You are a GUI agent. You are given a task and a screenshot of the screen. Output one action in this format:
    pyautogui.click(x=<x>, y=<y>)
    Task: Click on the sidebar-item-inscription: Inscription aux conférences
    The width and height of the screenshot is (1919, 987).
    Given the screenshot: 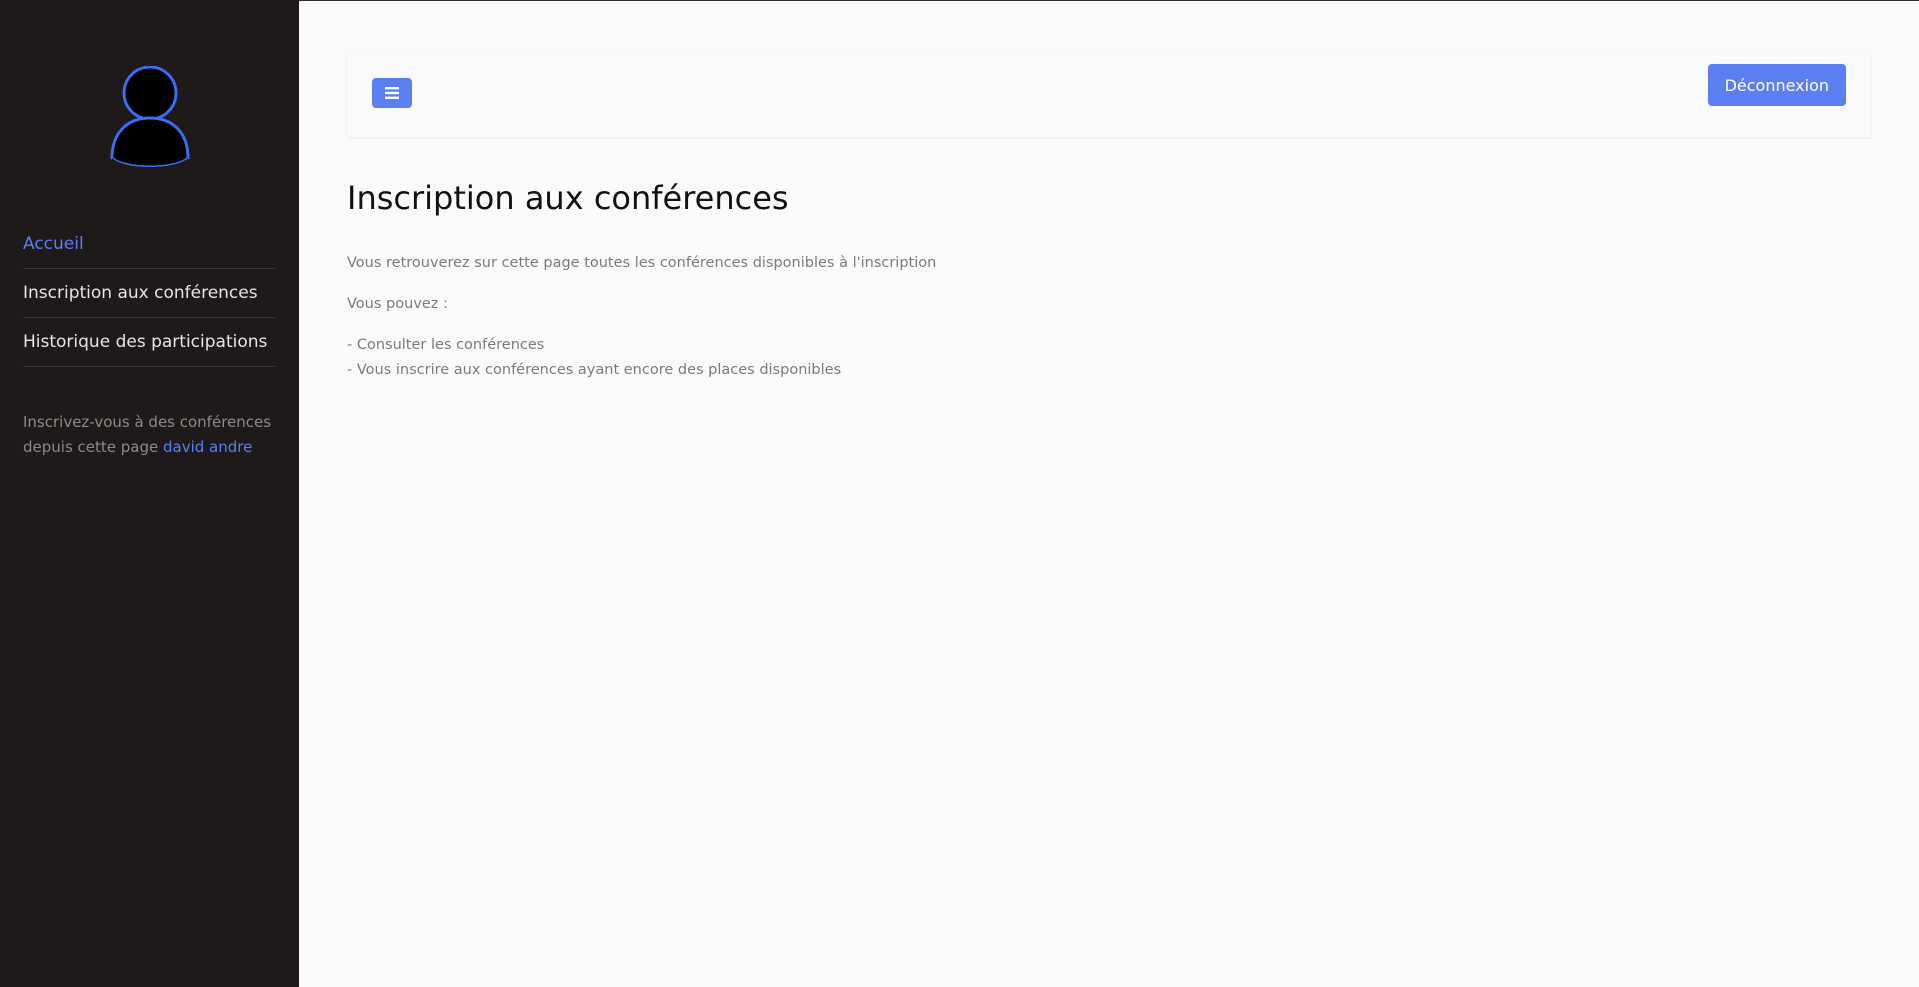 What is the action you would take?
    pyautogui.click(x=149, y=293)
    